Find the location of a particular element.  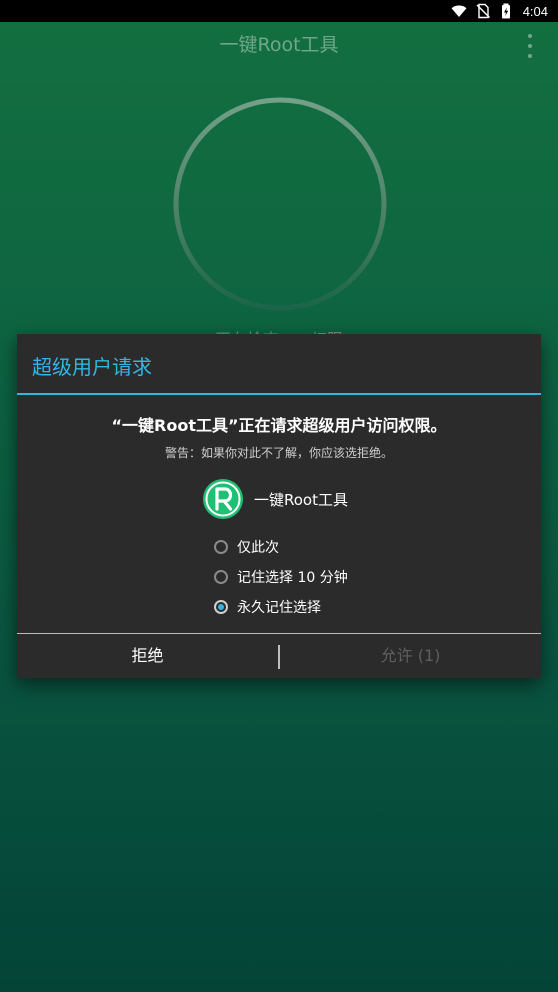

radio-once is located at coordinates (221, 547).